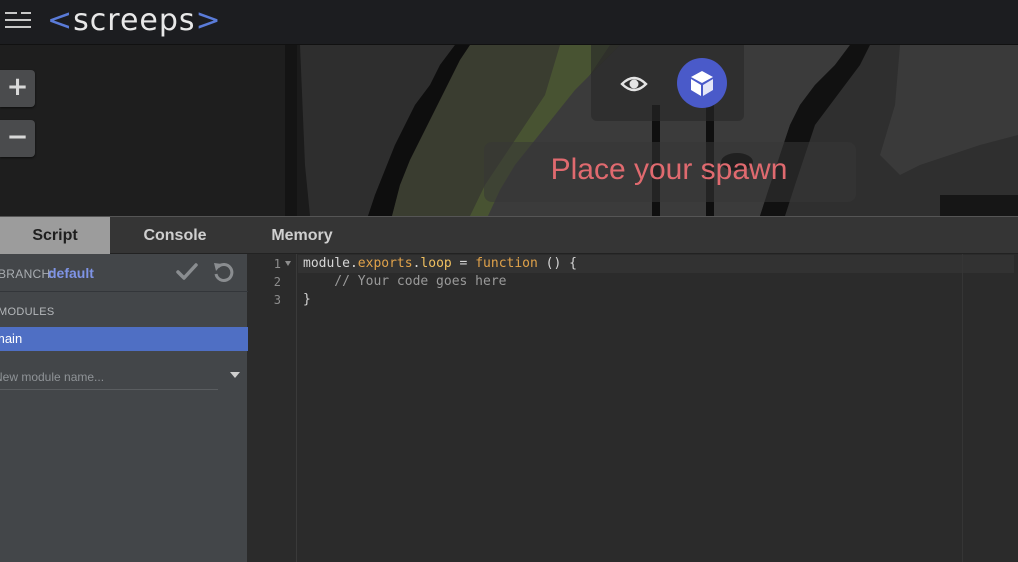 The height and width of the screenshot is (562, 1018). Describe the element at coordinates (509, 22) in the screenshot. I see `top-bar: <screeps>` at that location.